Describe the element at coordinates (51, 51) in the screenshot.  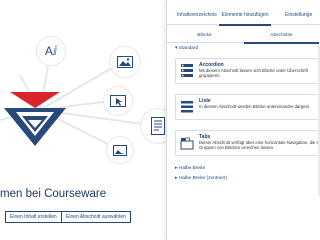
I see `font-ai-icon: Aⅈ` at that location.